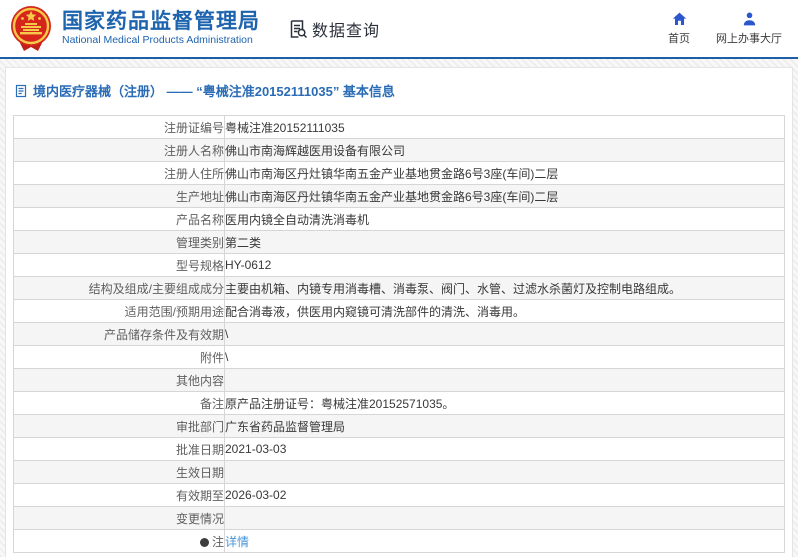 This screenshot has height=557, width=798. I want to click on table-row: 变更情况, so click(399, 518).